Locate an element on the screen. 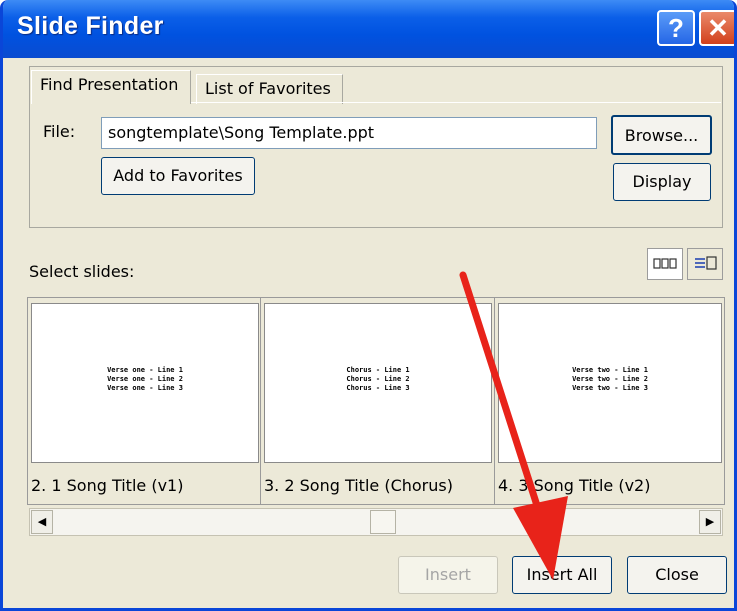 The image size is (737, 611). title-bar: Slide Finder ? ✕ is located at coordinates (368, 29).